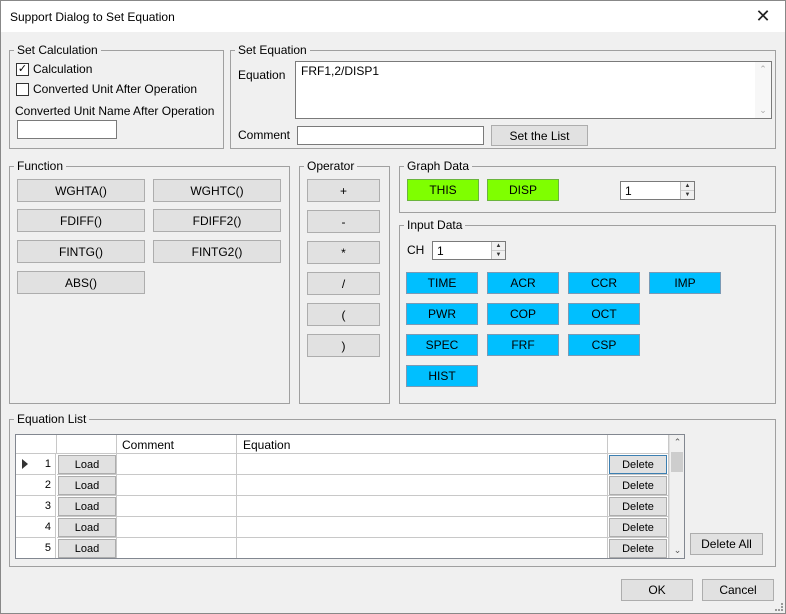  I want to click on equation-scrollbar: ⌃ ⌄, so click(763, 90).